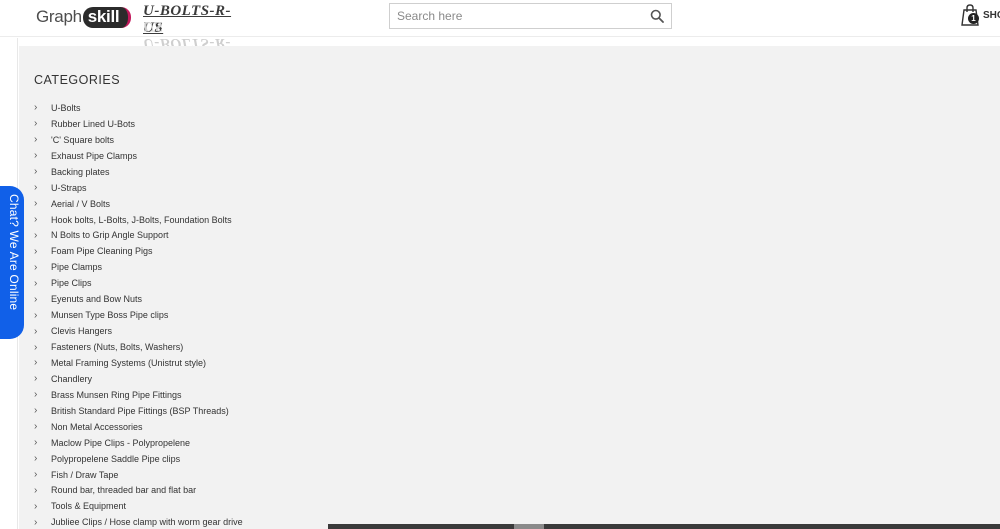 This screenshot has width=1000, height=529. What do you see at coordinates (138, 156) in the screenshot?
I see `category-item: › Exhaust Pipe Clamps` at bounding box center [138, 156].